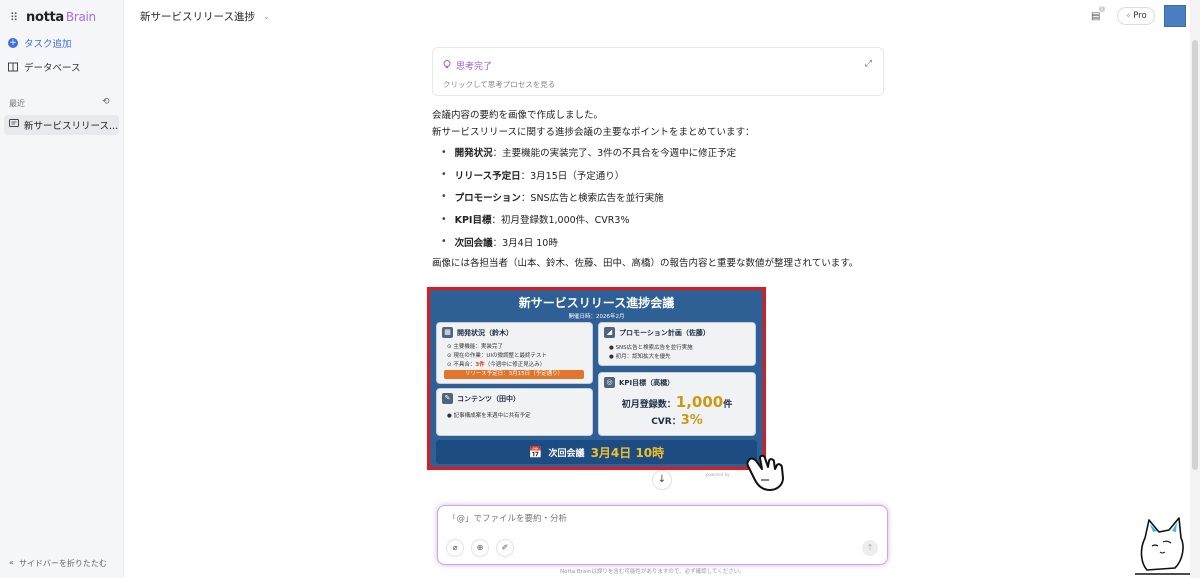  Describe the element at coordinates (514, 412) in the screenshot. I see `content-box: ✎ コンテンツ（田中） ● 記事構成案を来週中に共有予定` at that location.